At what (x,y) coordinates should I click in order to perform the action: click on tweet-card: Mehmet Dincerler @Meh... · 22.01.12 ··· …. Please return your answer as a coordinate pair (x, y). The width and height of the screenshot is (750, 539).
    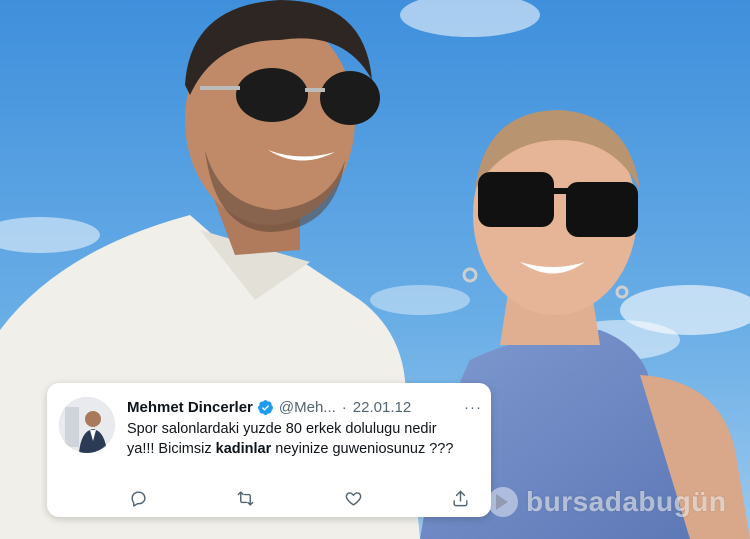
    Looking at the image, I should click on (269, 450).